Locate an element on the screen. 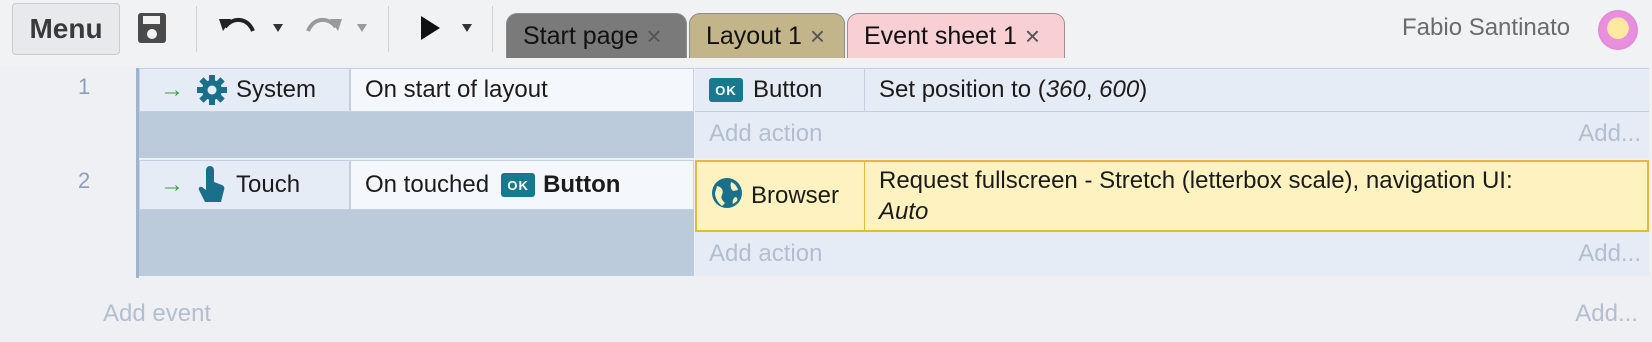 This screenshot has width=1652, height=342. action-param-nav-ui: Auto is located at coordinates (904, 211).